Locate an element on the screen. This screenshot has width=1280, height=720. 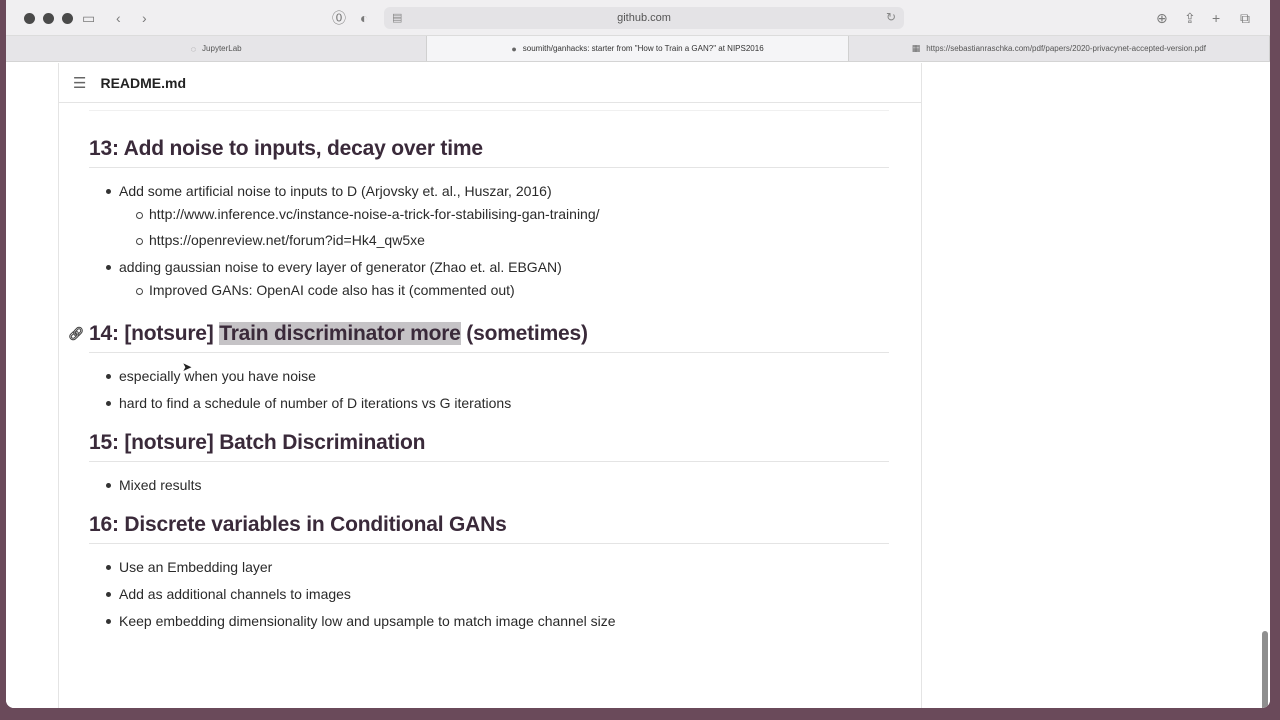
readme-header: ☰ README.md is located at coordinates (490, 83).